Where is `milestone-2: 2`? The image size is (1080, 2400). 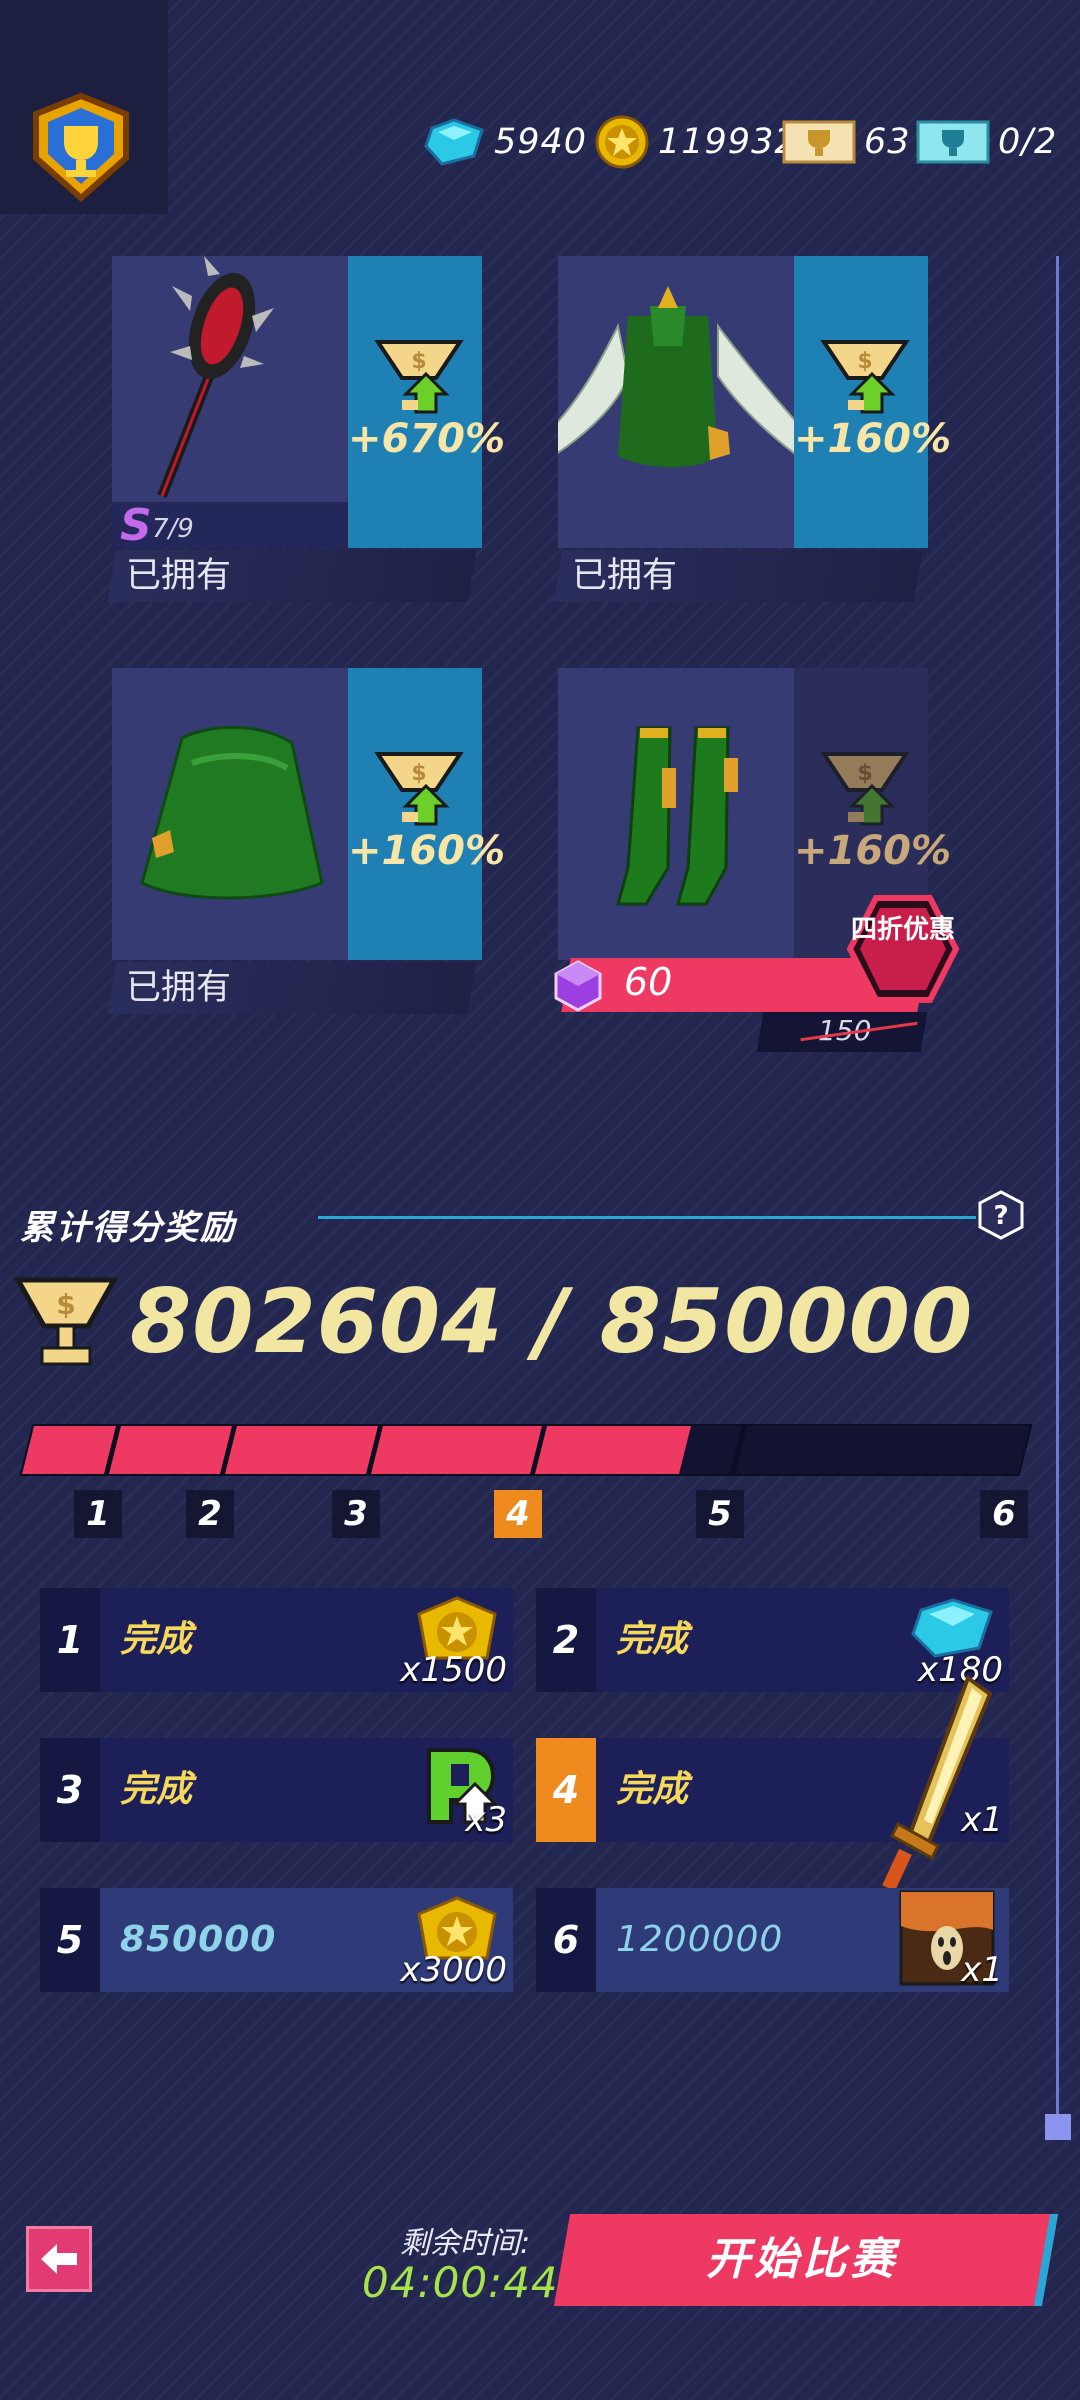 milestone-2: 2 is located at coordinates (210, 1514).